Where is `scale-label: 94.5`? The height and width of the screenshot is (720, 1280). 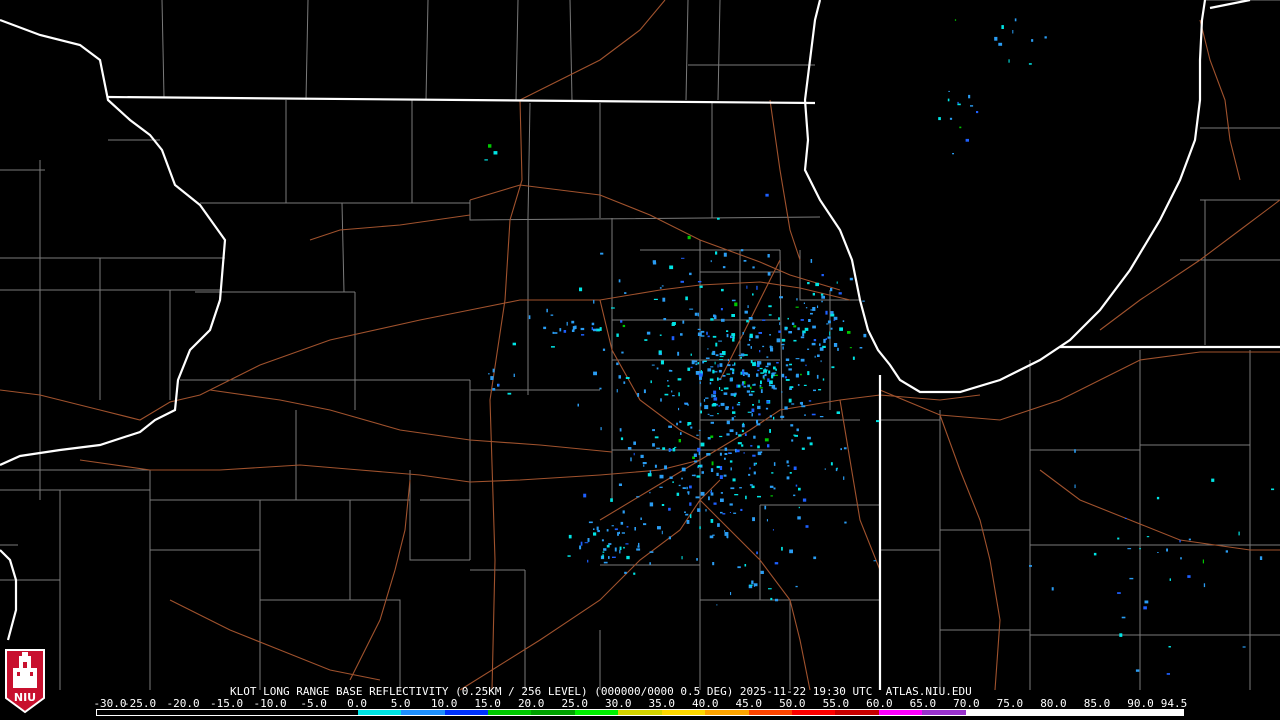 scale-label: 94.5 is located at coordinates (1174, 703).